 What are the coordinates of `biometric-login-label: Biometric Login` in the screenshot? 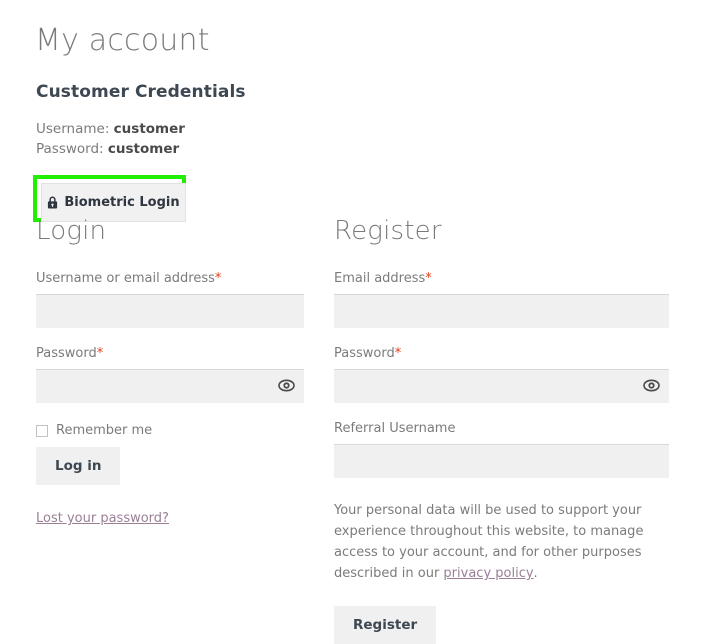 It's located at (122, 202).